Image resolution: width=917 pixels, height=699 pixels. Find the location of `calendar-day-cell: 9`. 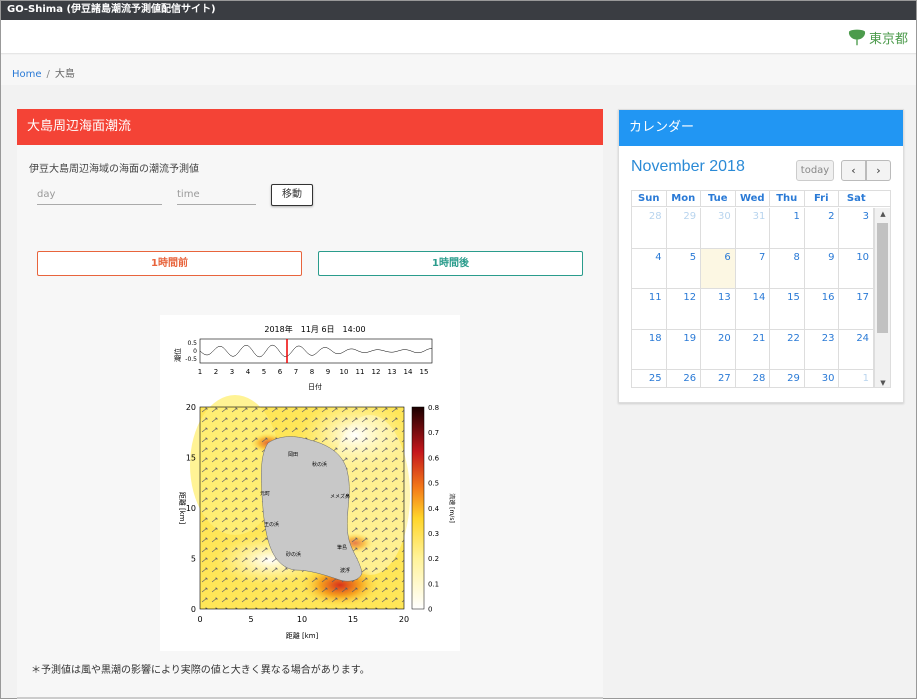

calendar-day-cell: 9 is located at coordinates (822, 268).